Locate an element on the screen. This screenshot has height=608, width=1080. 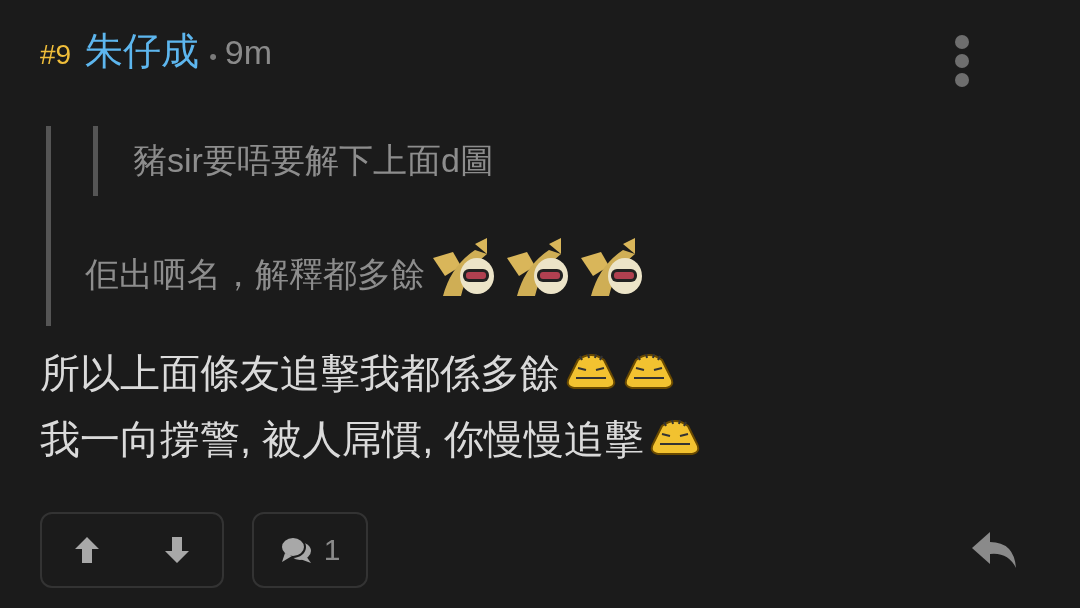
post-number: #9 is located at coordinates (56, 55).